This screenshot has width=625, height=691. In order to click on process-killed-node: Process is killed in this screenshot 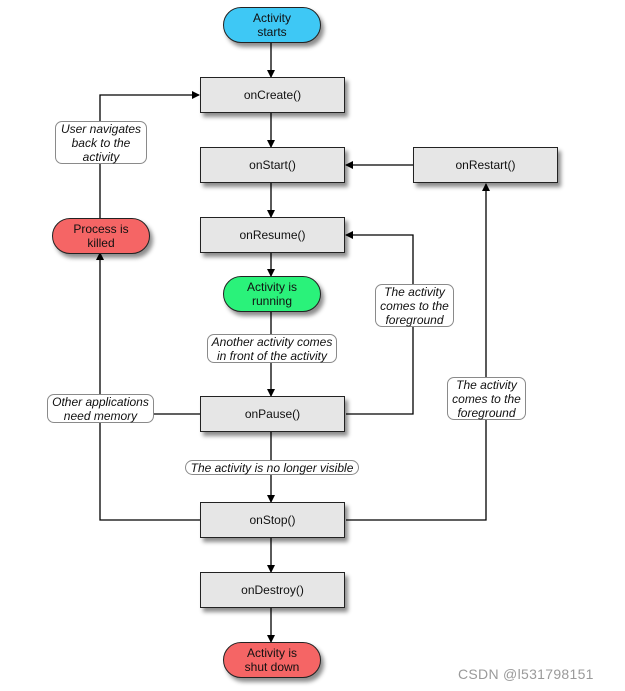, I will do `click(101, 236)`.